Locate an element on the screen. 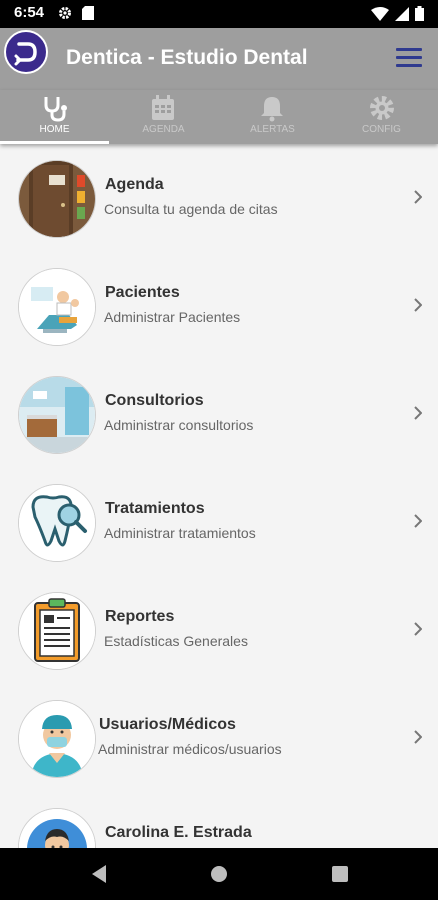  item-title: Pacientes is located at coordinates (142, 292).